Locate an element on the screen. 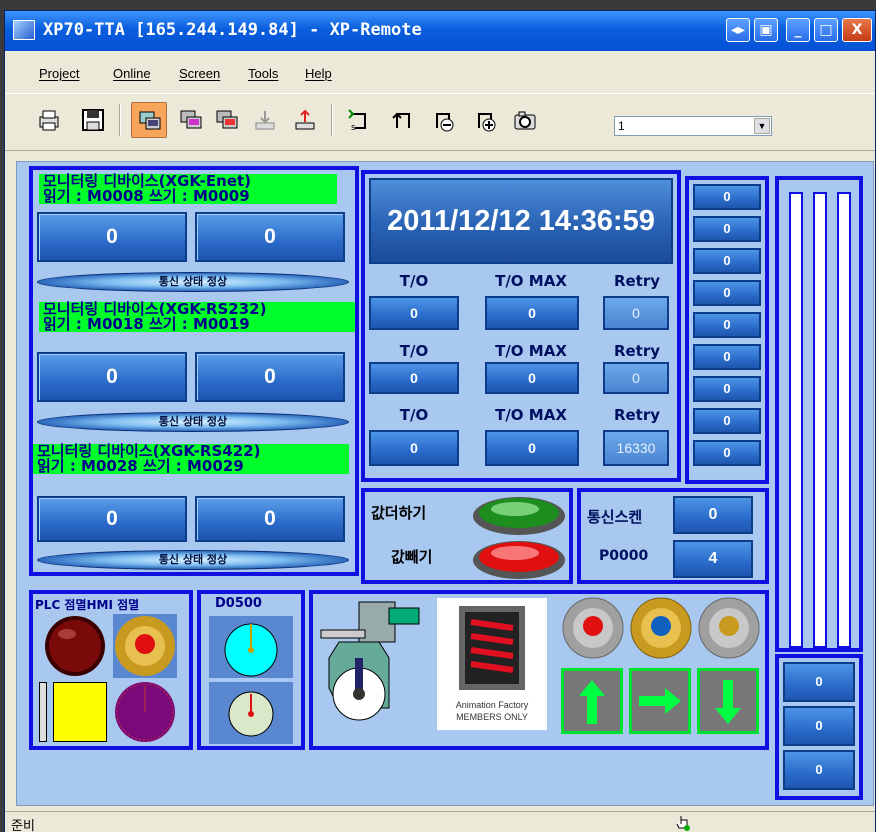  screen-prev-button is located at coordinates (403, 120).